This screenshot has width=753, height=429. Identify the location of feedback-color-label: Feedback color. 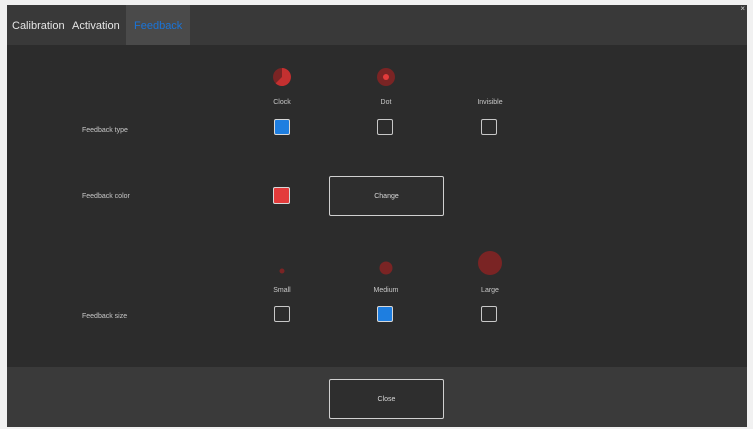
(106, 196).